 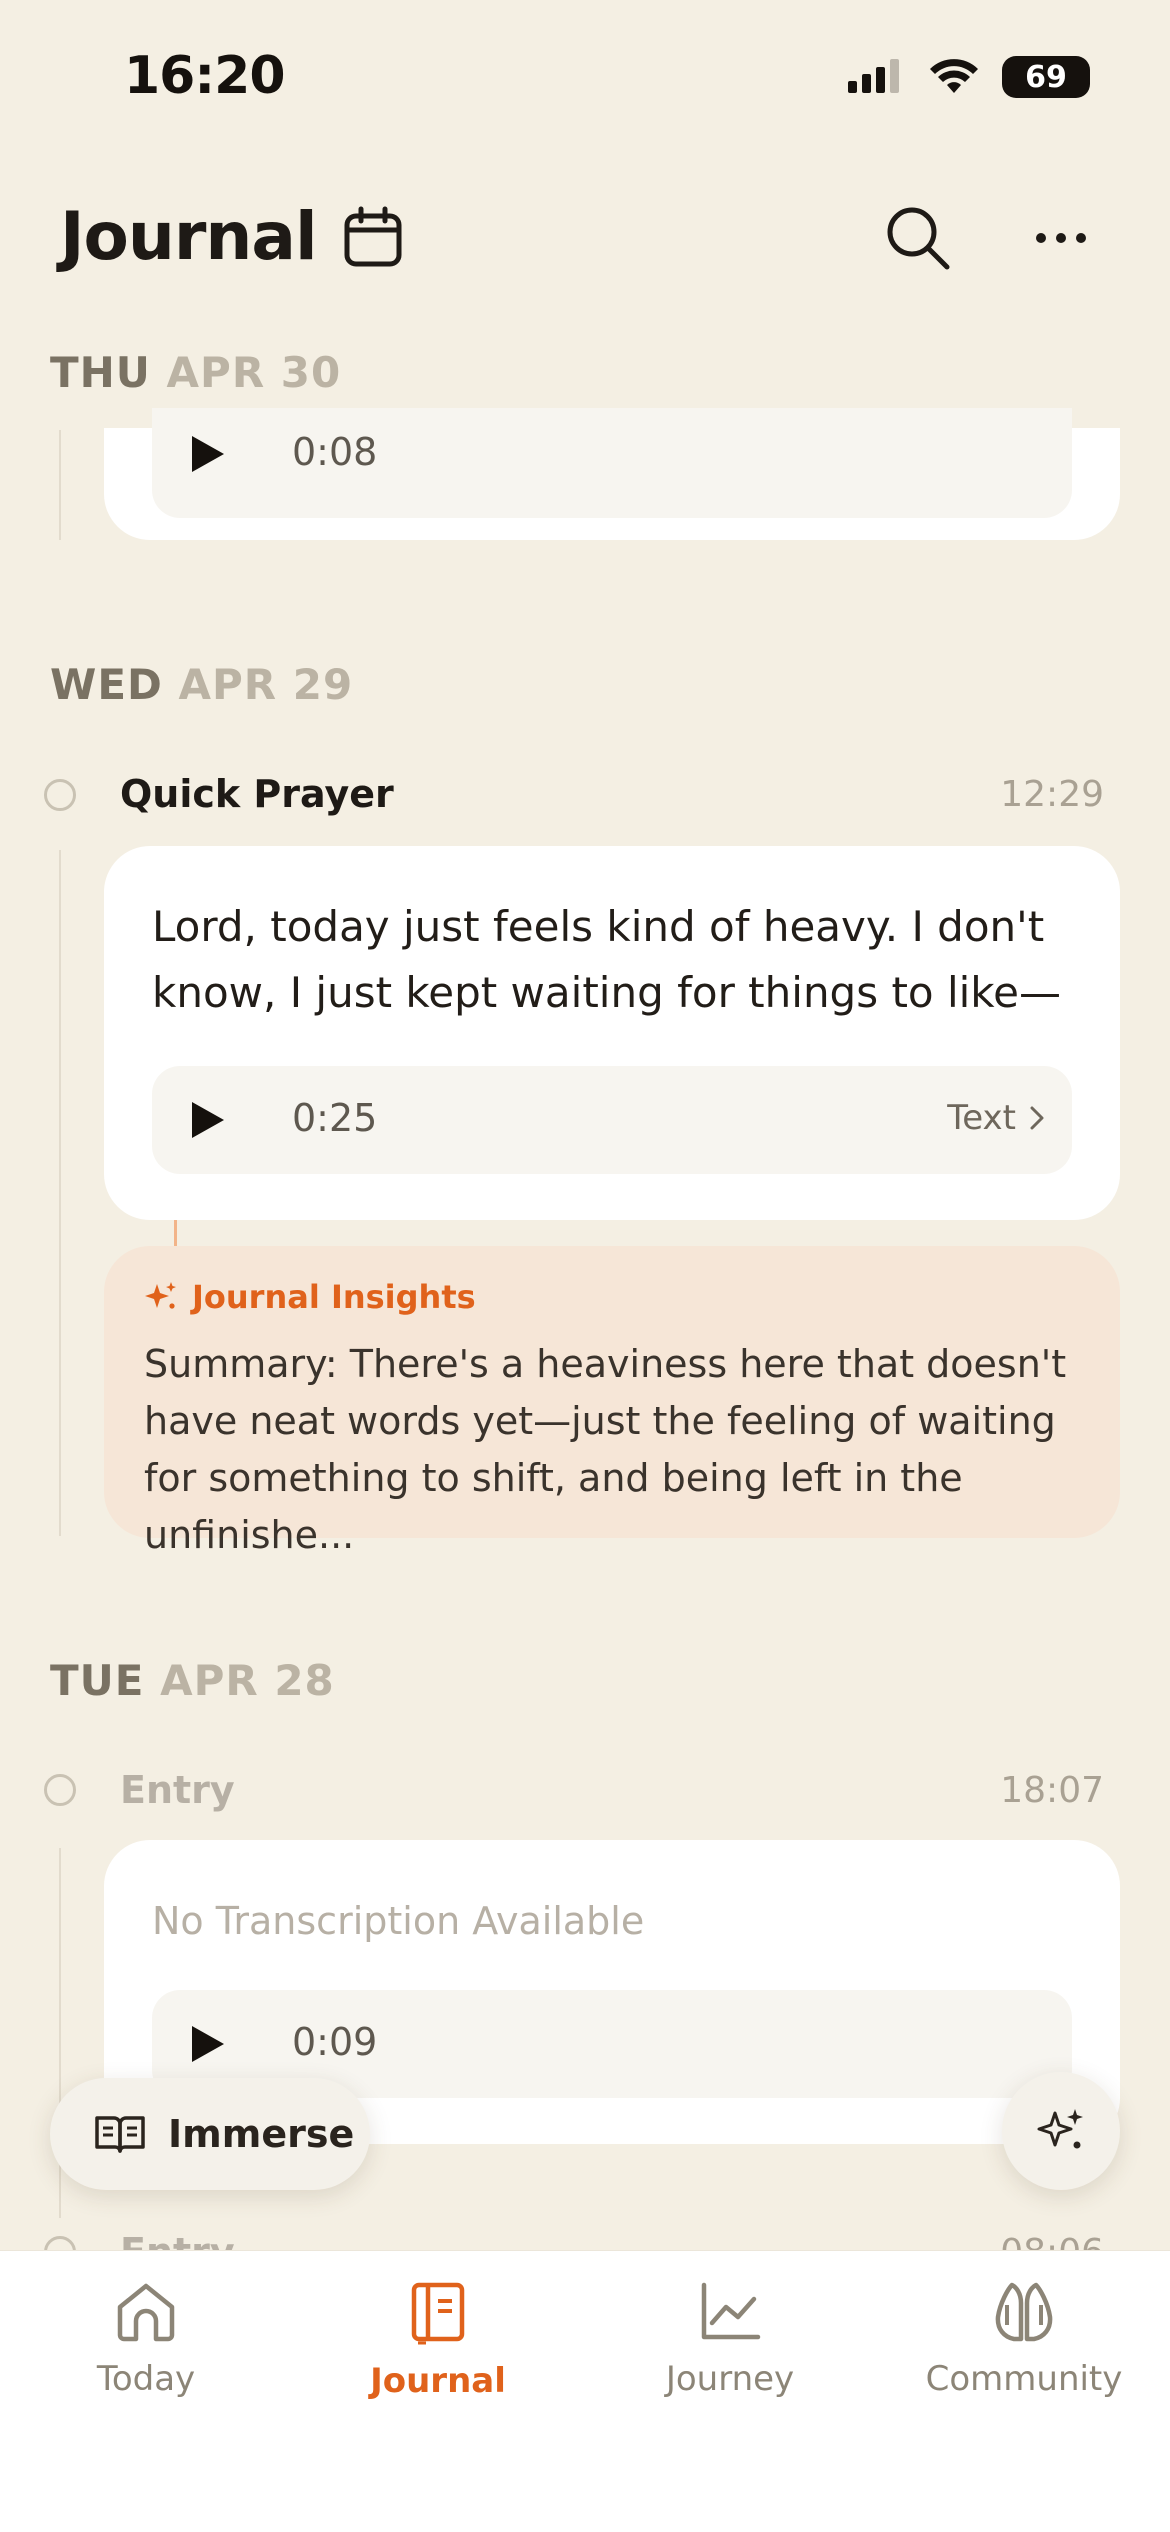 I want to click on audio-player: 0:25 Text, so click(x=612, y=1120).